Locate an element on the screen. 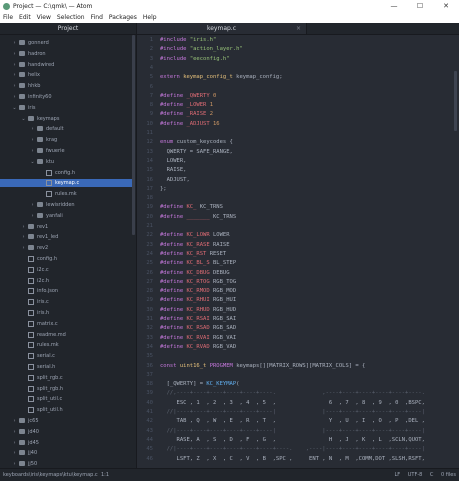 The image size is (459, 481). tree-folder-hadron: › hadron is located at coordinates (66, 54).